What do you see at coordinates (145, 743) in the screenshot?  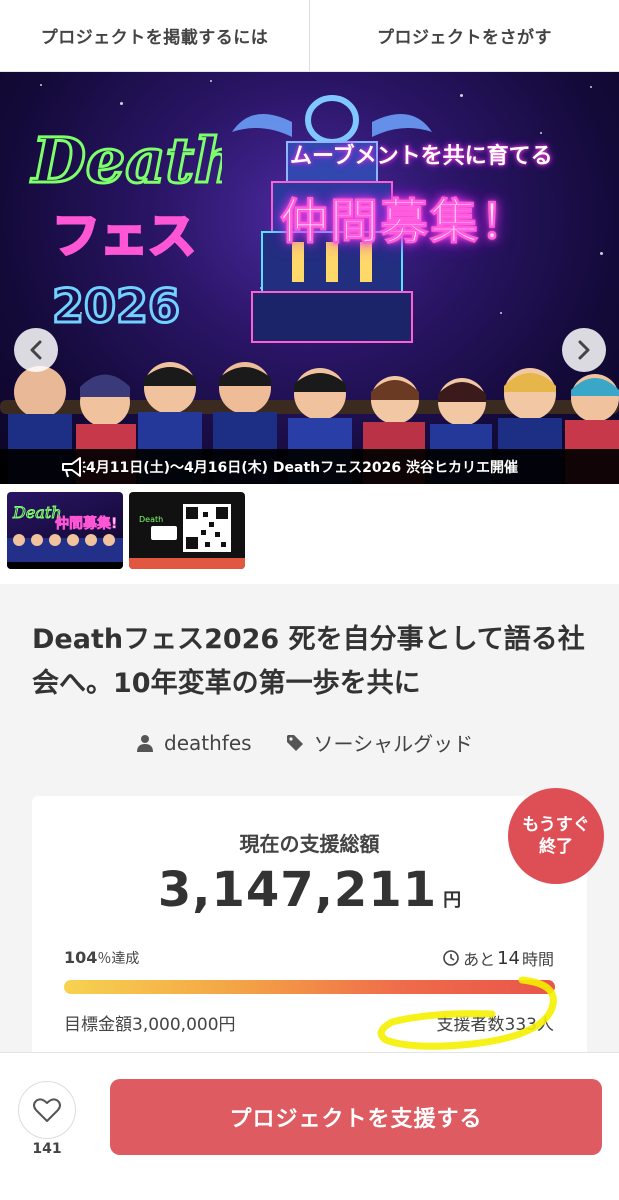 I see `user-icon` at bounding box center [145, 743].